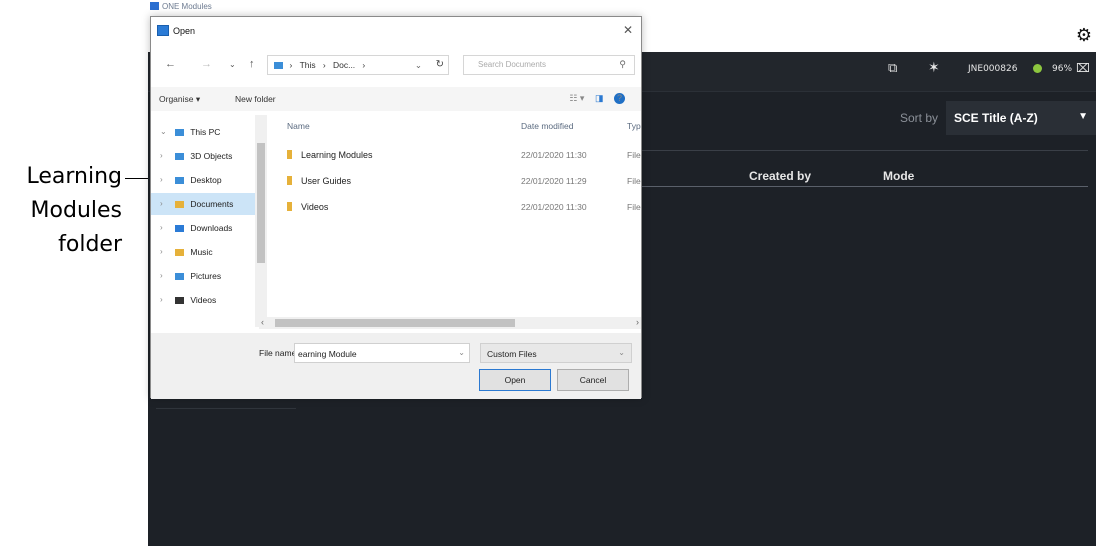 This screenshot has height=546, width=1096. I want to click on new-folder-button: New folder, so click(255, 99).